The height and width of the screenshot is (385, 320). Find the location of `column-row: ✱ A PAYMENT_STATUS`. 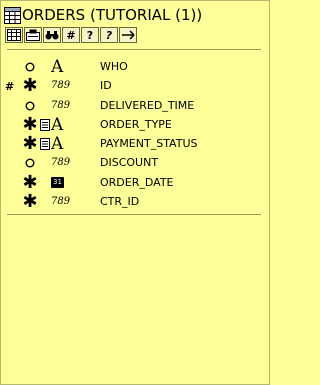

column-row: ✱ A PAYMENT_STATUS is located at coordinates (136, 144).